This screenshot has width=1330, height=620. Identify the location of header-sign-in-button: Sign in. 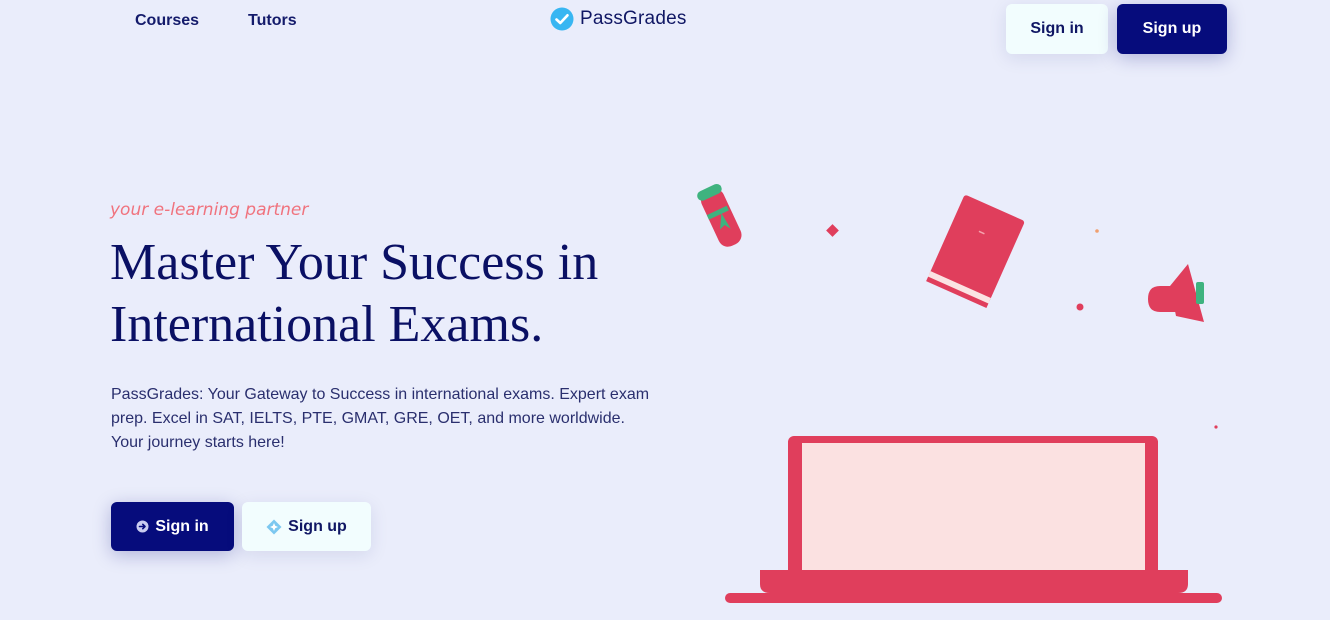
(1057, 29).